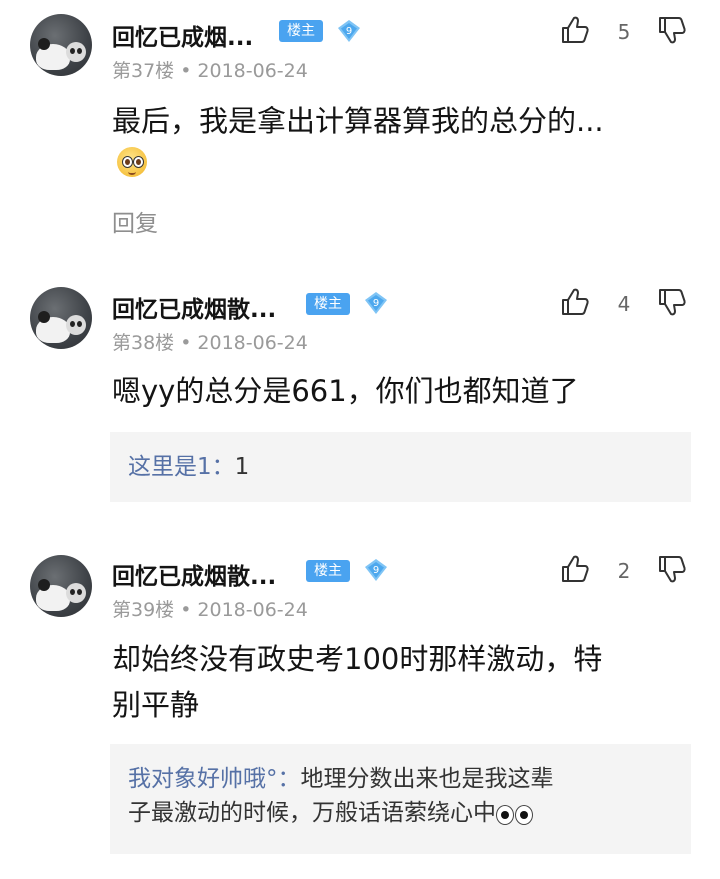 This screenshot has height=879, width=720. What do you see at coordinates (203, 779) in the screenshot?
I see `quote-username: 我对象好帅哦°` at bounding box center [203, 779].